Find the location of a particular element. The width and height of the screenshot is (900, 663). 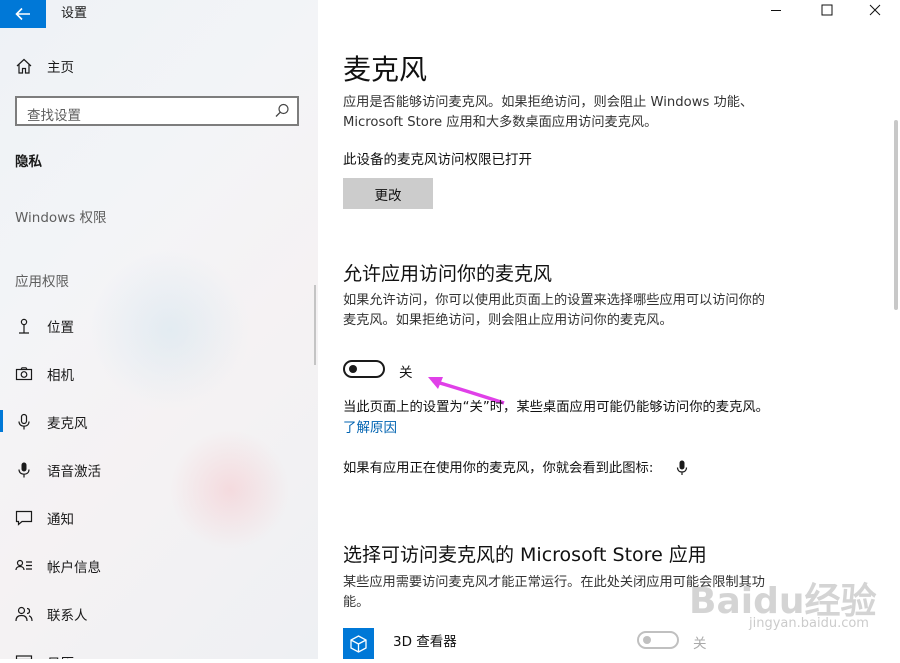

intro-line: Microsoft Store 应用和大多数桌面应用访问麦克风。 is located at coordinates (500, 122).